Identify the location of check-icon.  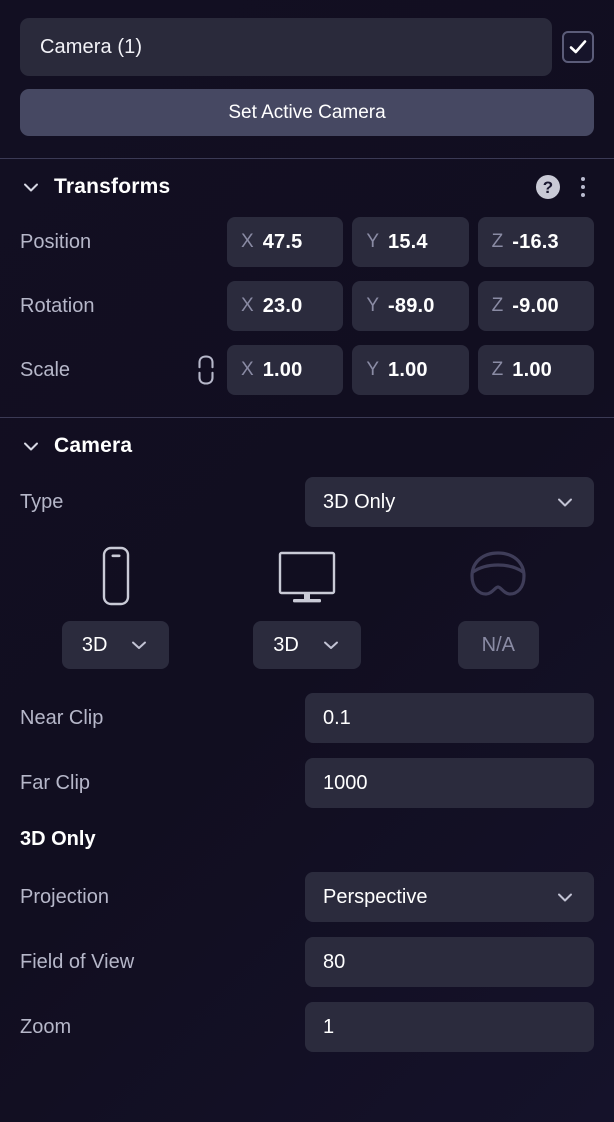
(578, 47).